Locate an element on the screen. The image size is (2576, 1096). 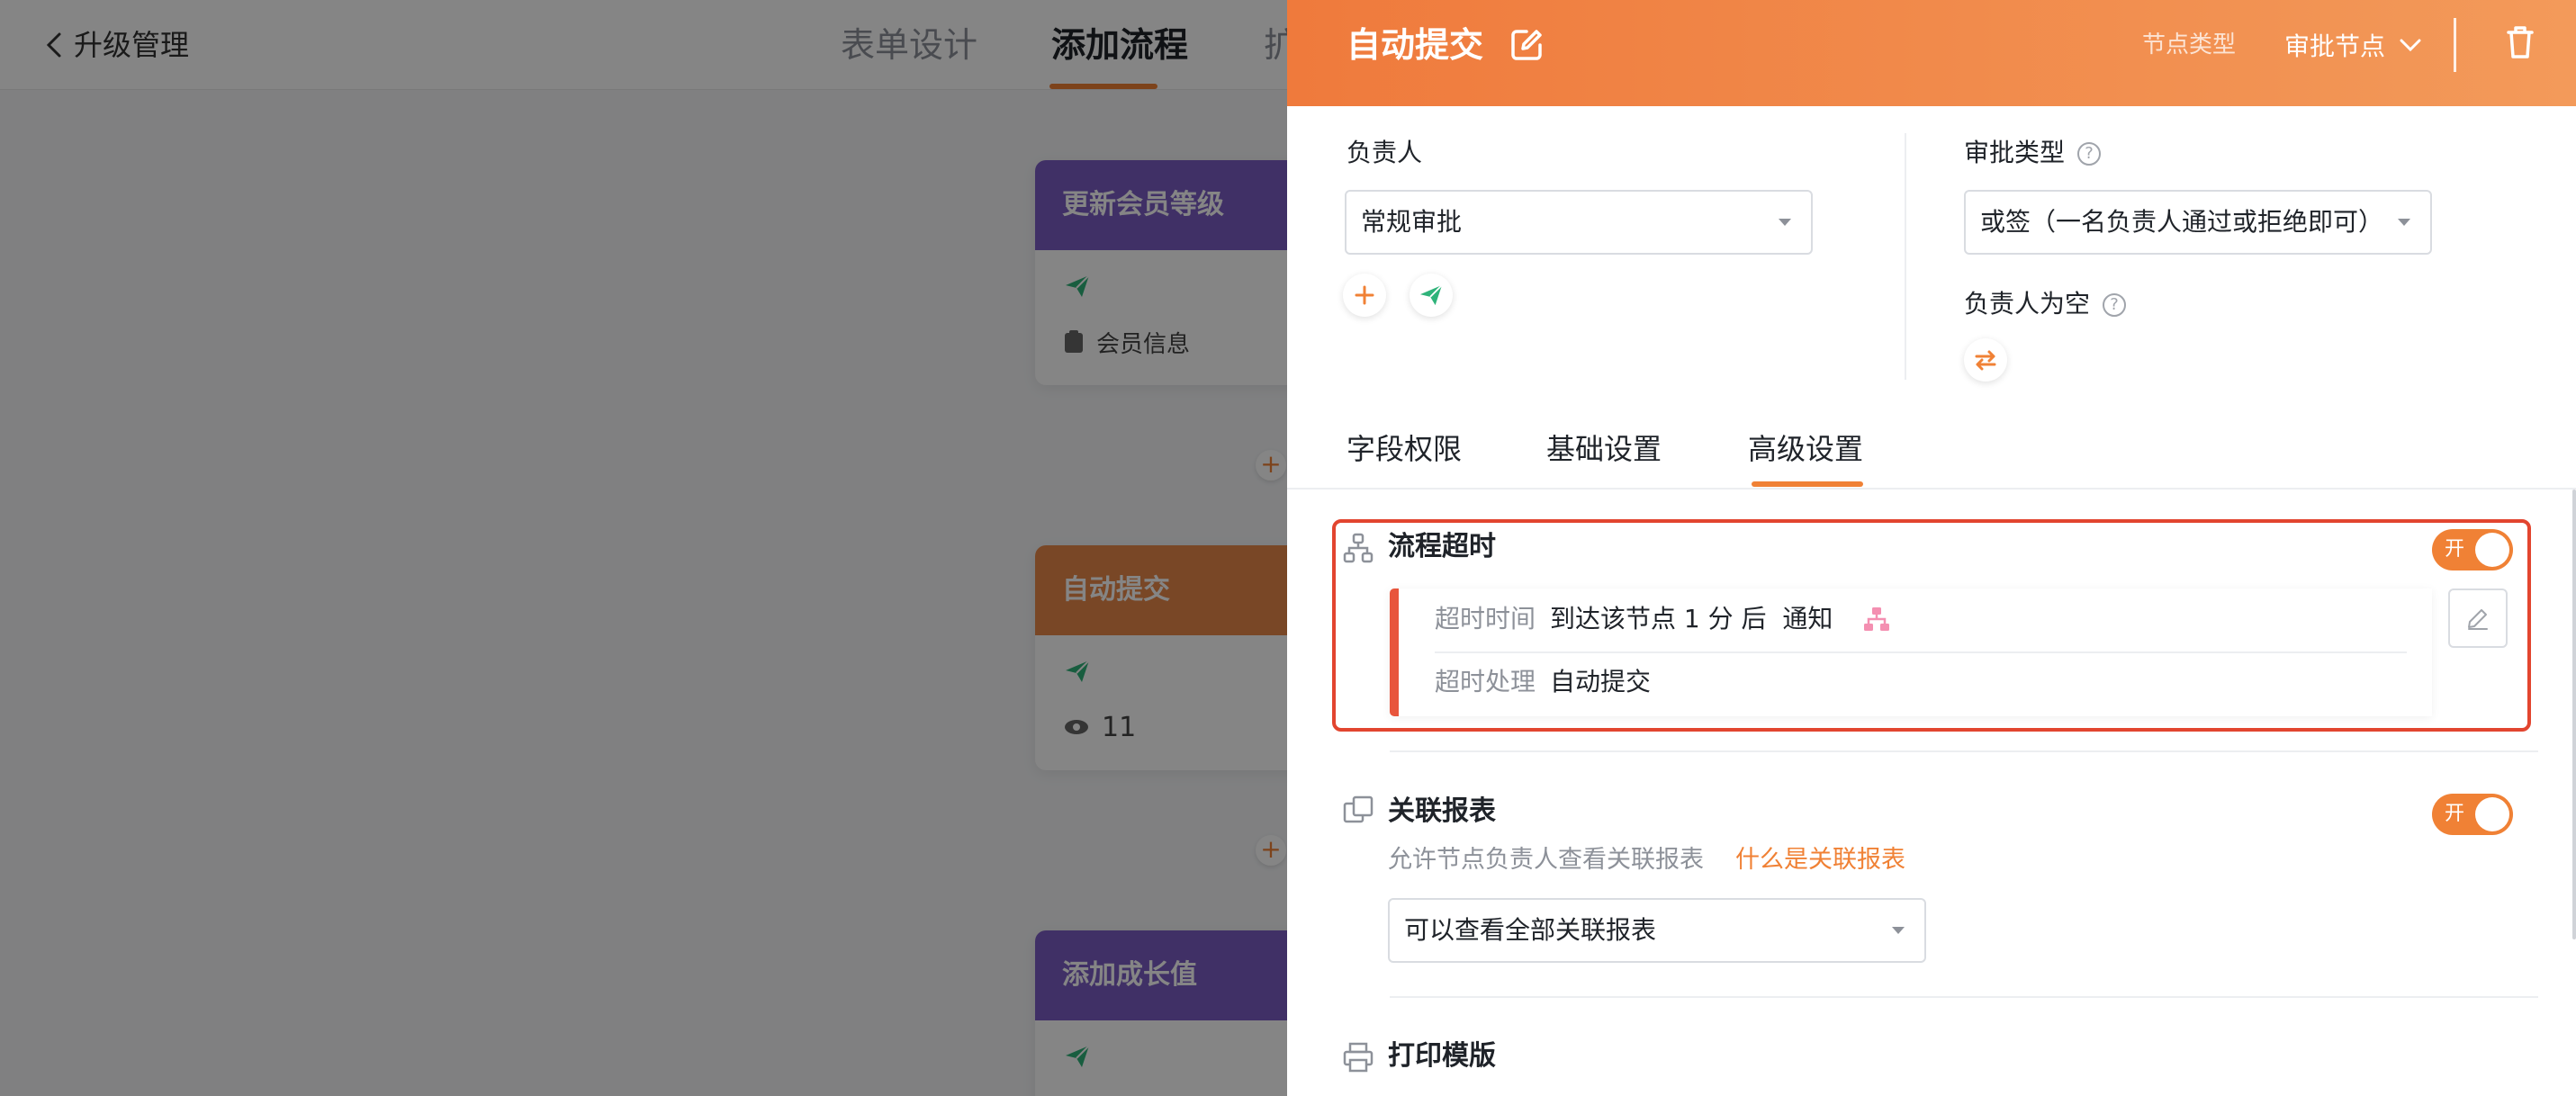
toggle-on-label: 开 is located at coordinates (2455, 814).